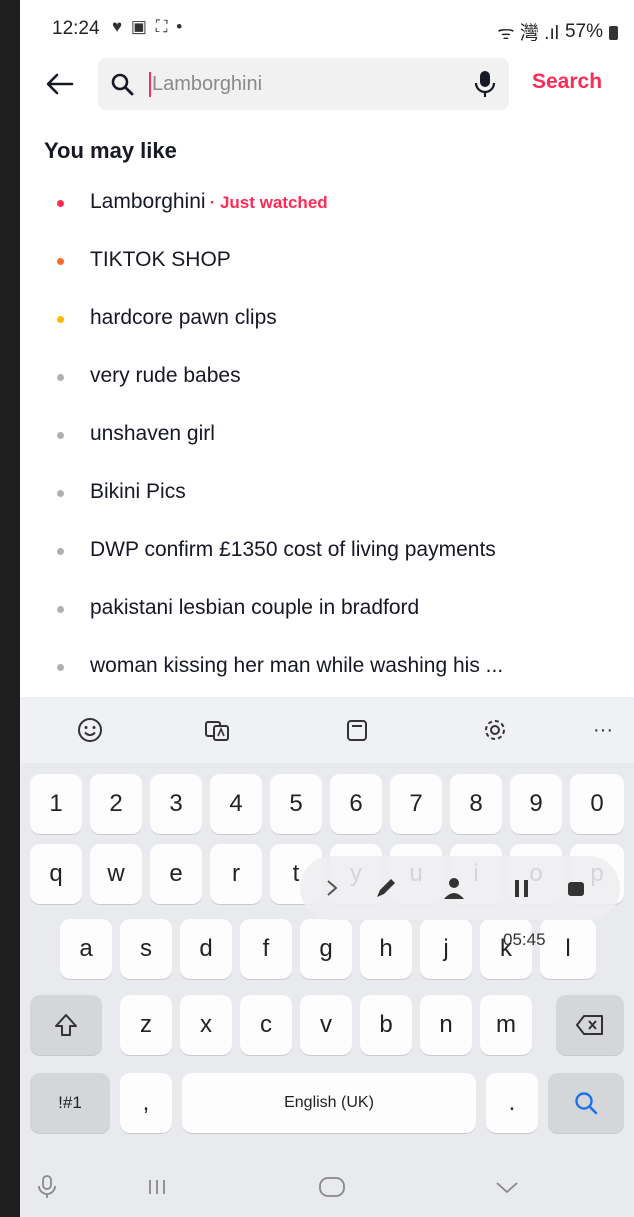 The height and width of the screenshot is (1217, 634). I want to click on symbols-key: !#1, so click(70, 1103).